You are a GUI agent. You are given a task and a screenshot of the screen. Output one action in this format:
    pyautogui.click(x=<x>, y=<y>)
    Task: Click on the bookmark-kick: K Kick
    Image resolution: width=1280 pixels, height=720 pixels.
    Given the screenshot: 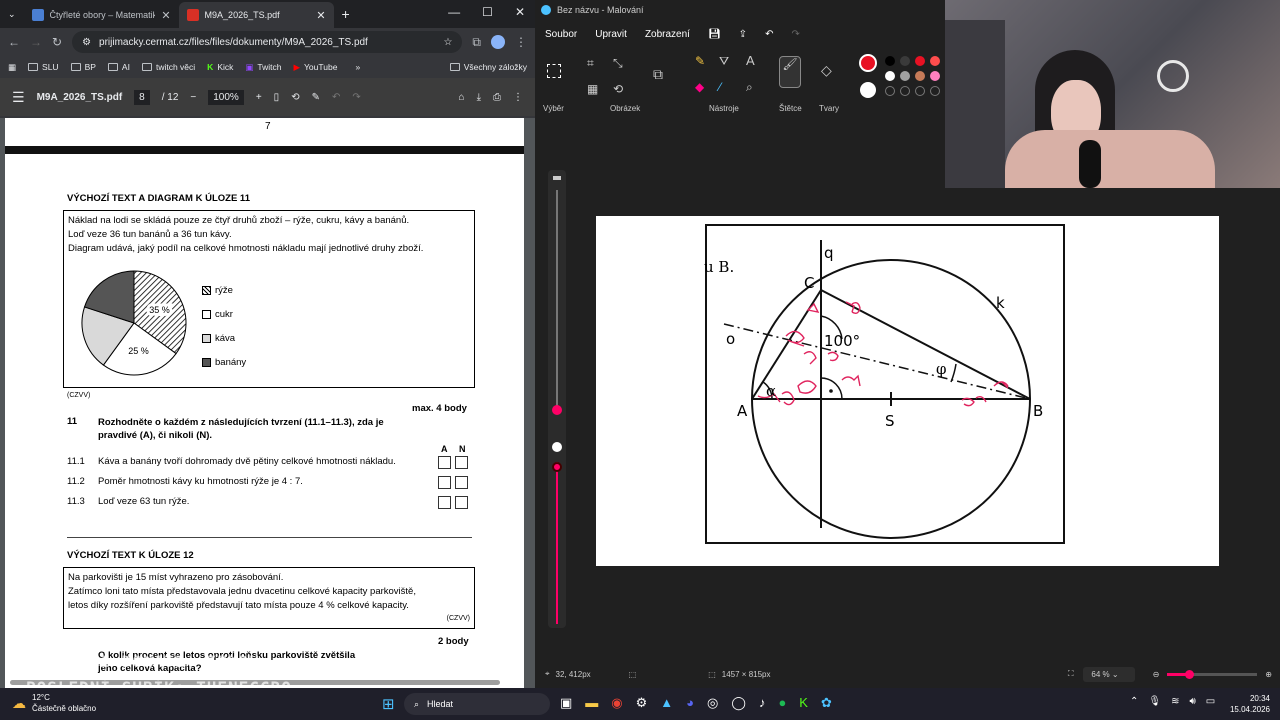 What is the action you would take?
    pyautogui.click(x=220, y=67)
    